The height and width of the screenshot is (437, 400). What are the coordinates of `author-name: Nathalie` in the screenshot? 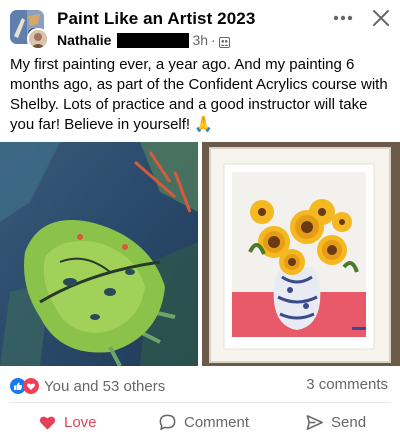 It's located at (84, 40).